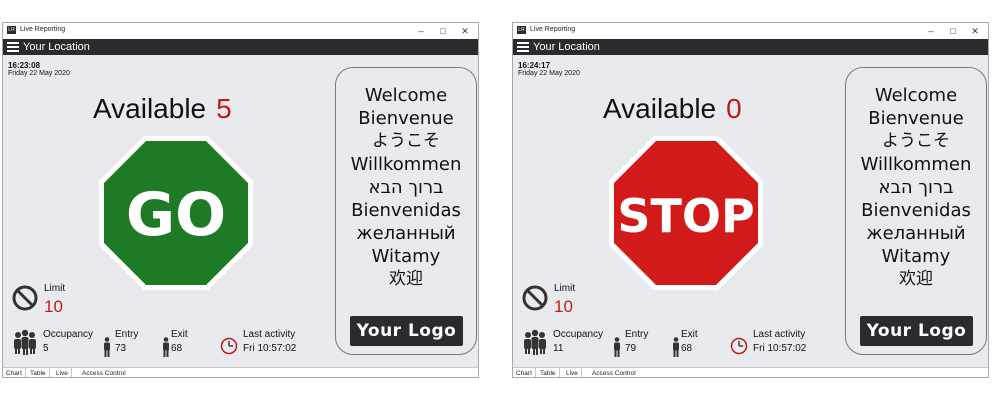  Describe the element at coordinates (224, 108) in the screenshot. I see `available-count: 5` at that location.